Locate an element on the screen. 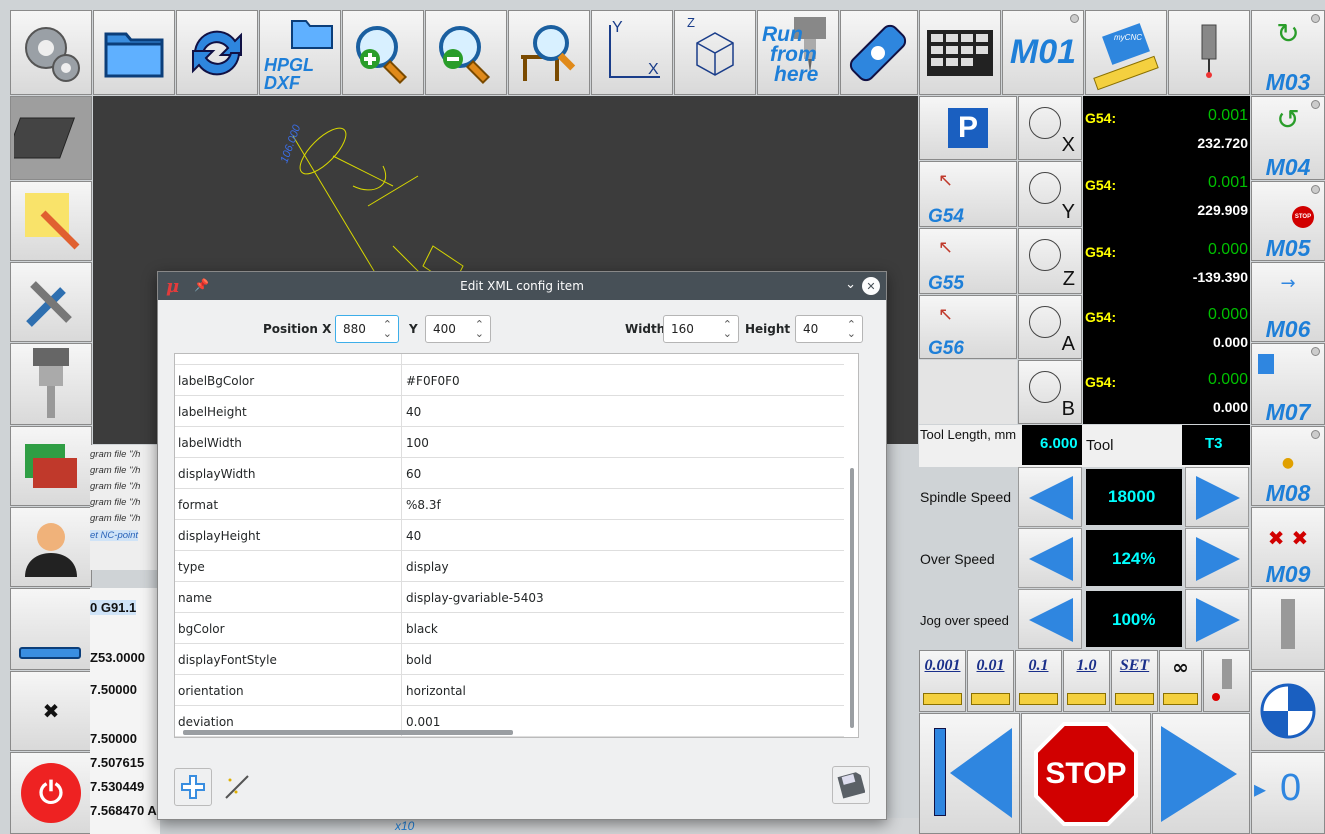  table-row: name display-gvariable-5403 is located at coordinates (509, 597).